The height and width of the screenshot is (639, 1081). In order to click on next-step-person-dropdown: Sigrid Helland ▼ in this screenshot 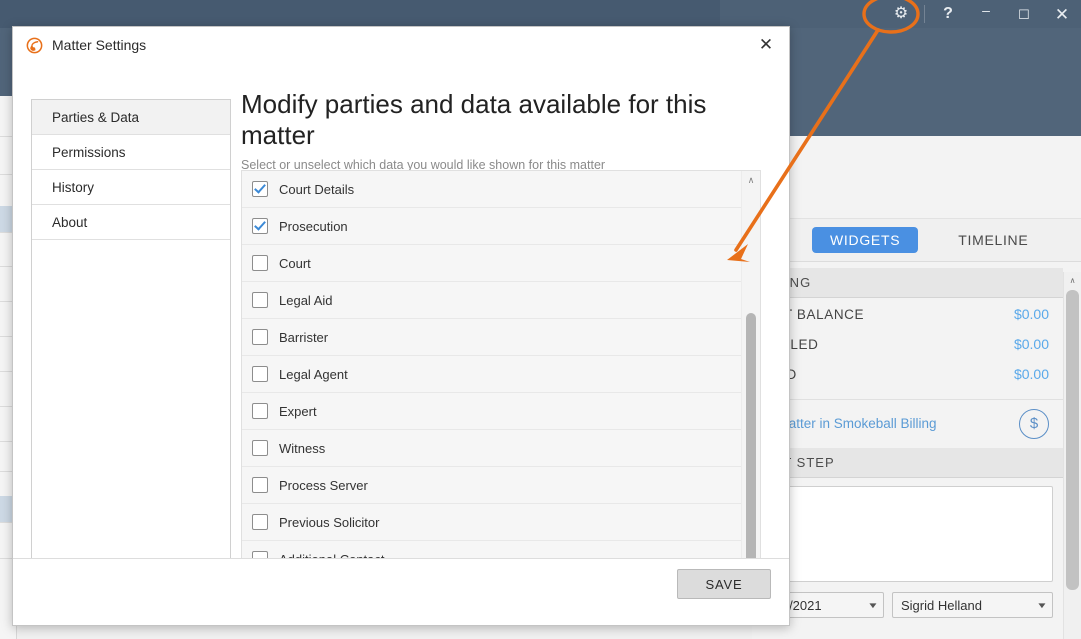, I will do `click(972, 605)`.